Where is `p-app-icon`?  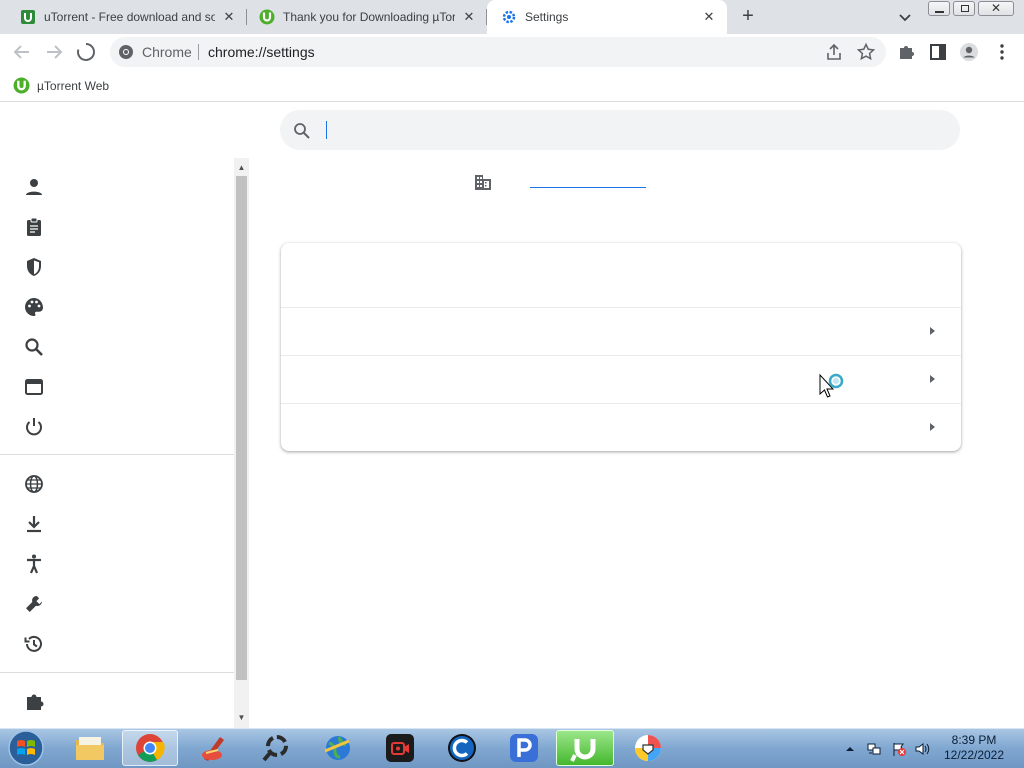
p-app-icon is located at coordinates (524, 748).